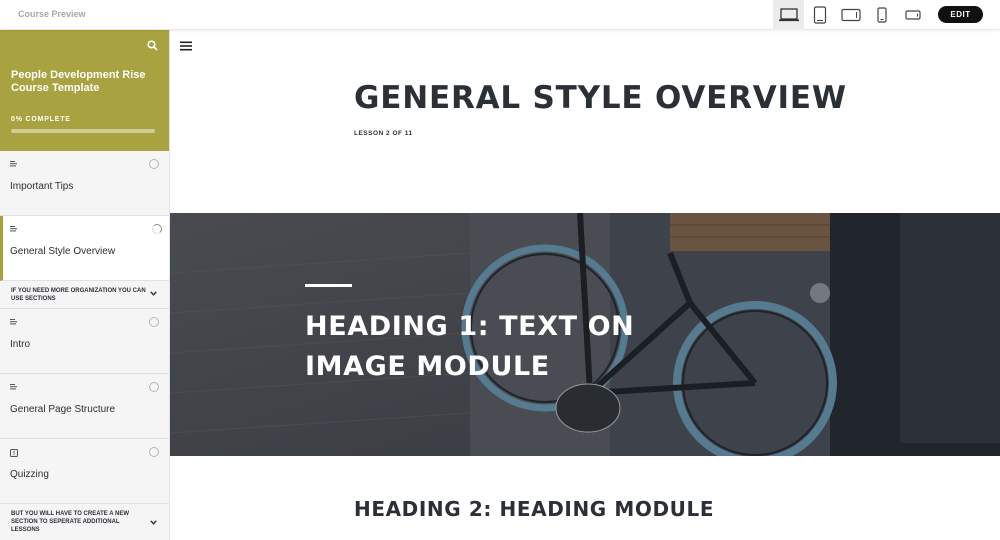  What do you see at coordinates (83, 131) in the screenshot?
I see `progress-bar` at bounding box center [83, 131].